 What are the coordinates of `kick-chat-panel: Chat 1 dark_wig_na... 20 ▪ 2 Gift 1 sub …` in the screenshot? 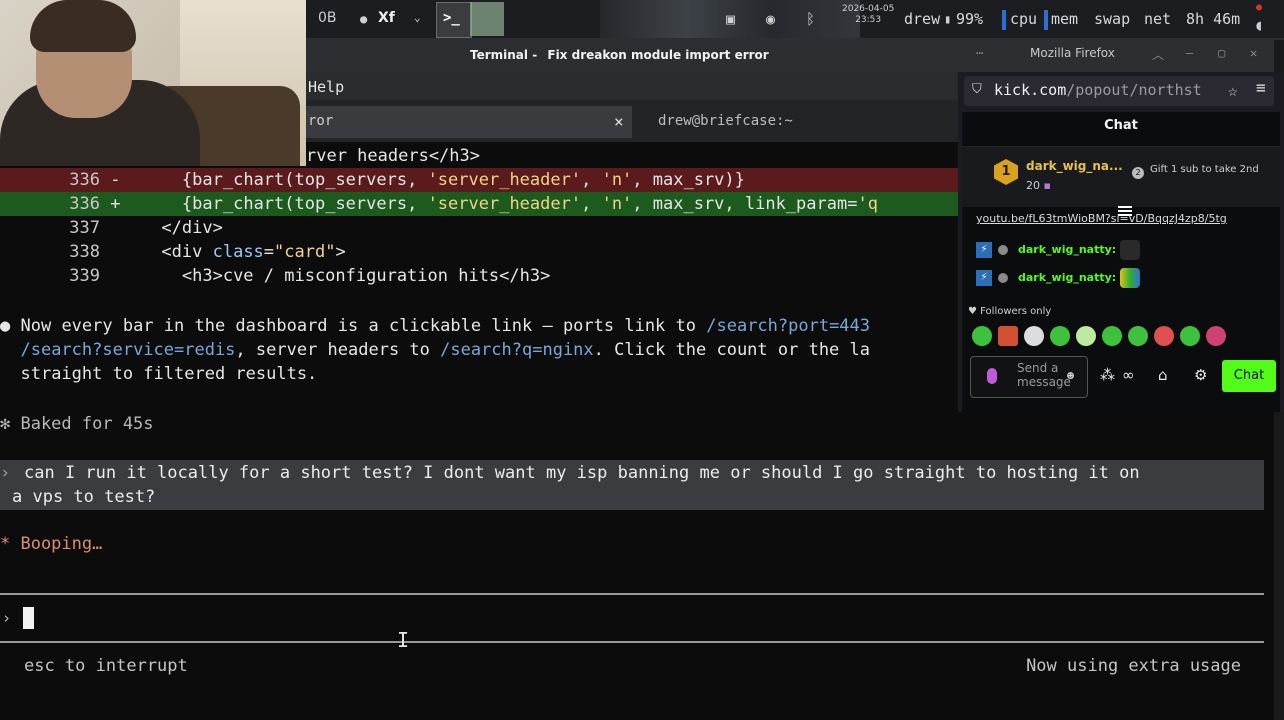 It's located at (1121, 262).